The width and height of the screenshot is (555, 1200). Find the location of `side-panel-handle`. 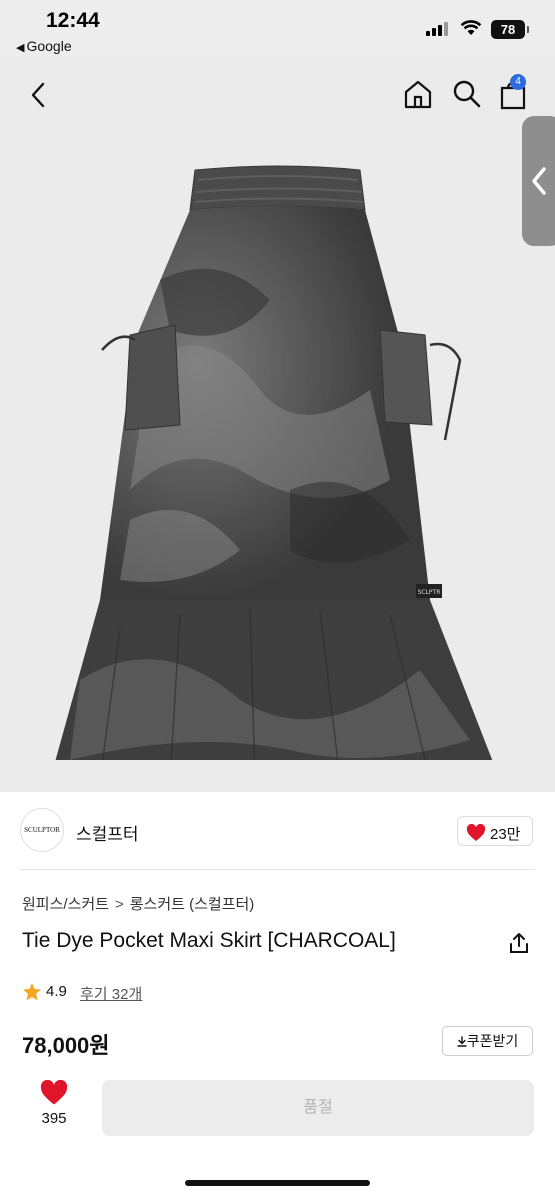

side-panel-handle is located at coordinates (538, 181).